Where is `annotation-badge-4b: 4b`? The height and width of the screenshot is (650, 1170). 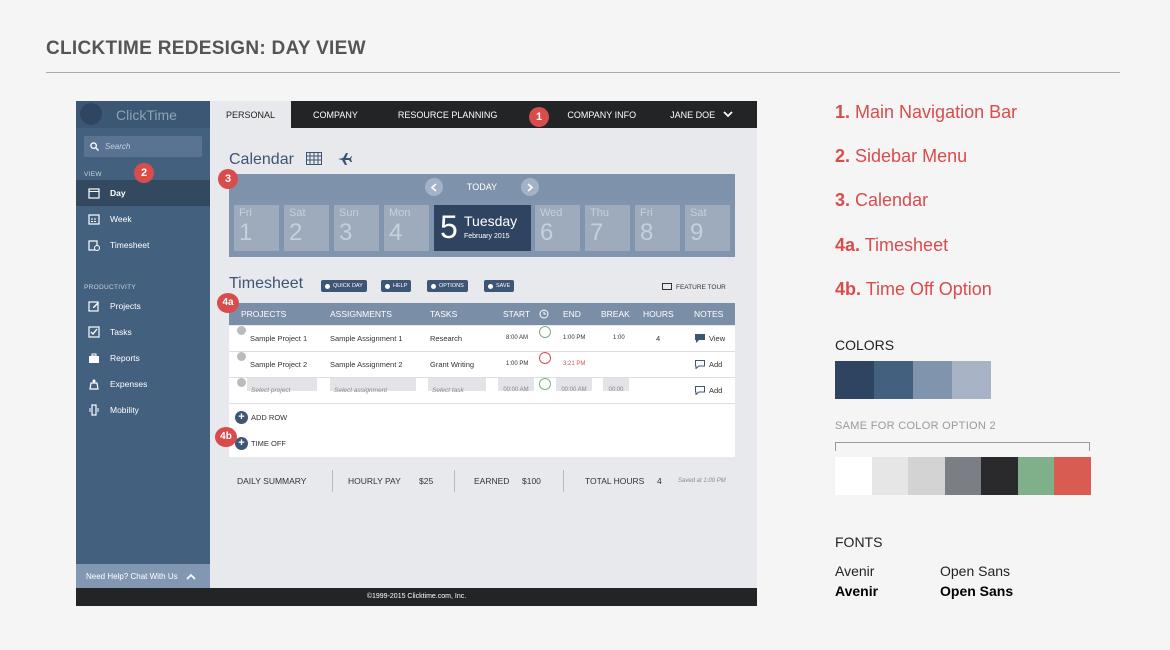
annotation-badge-4b: 4b is located at coordinates (226, 437).